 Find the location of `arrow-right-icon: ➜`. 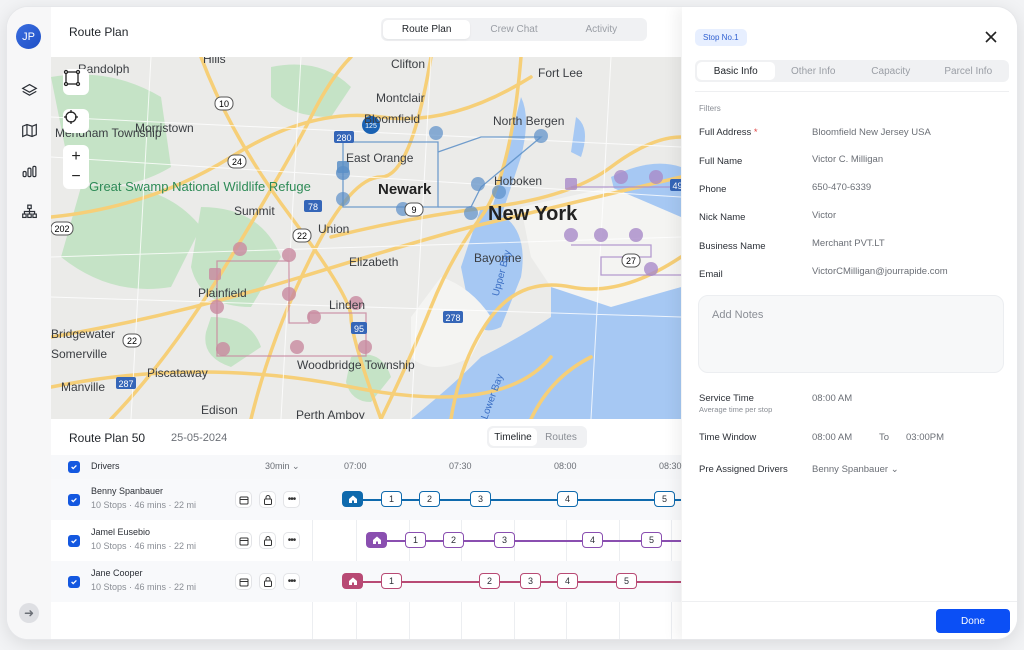

arrow-right-icon: ➜ is located at coordinates (29, 613).